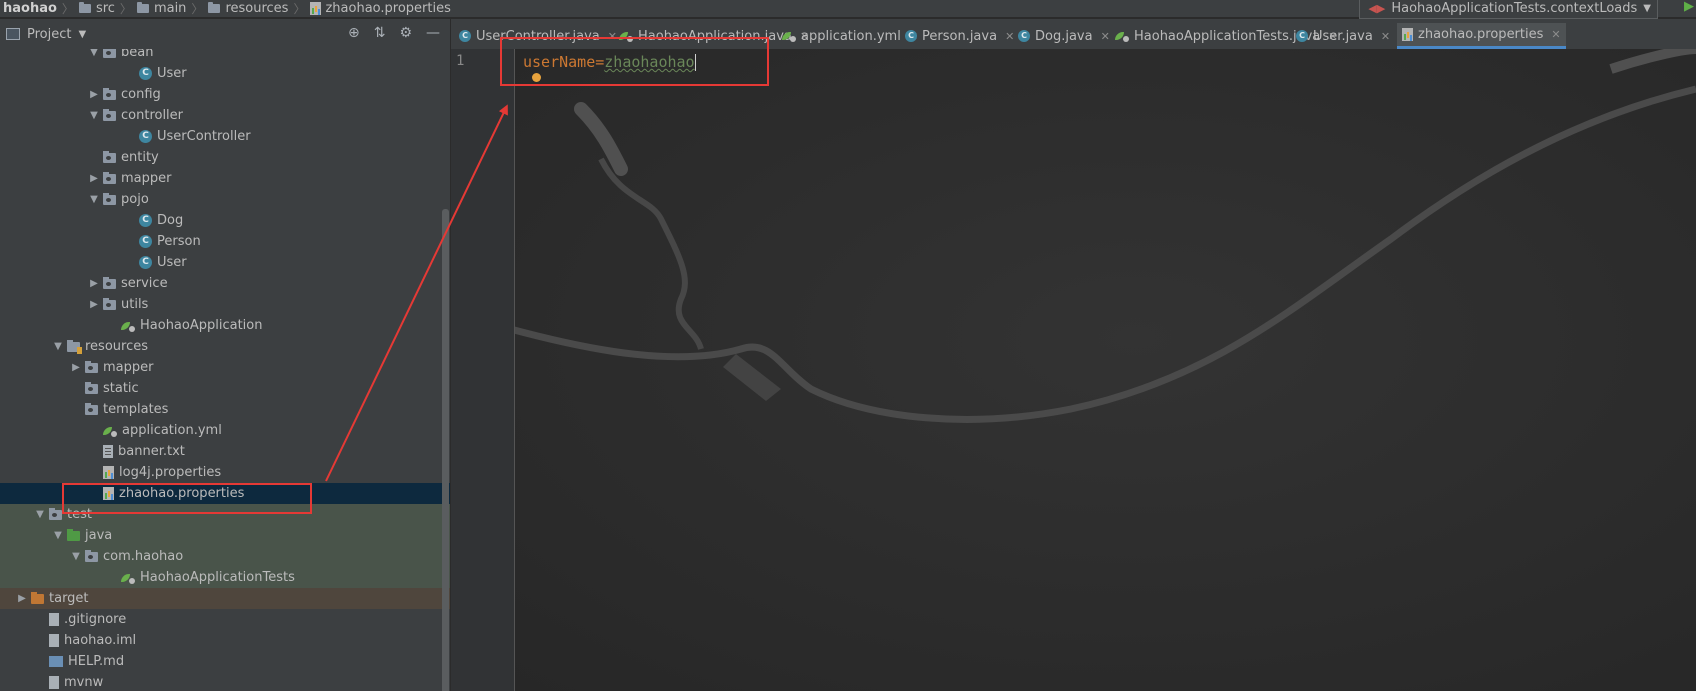  What do you see at coordinates (141, 94) in the screenshot?
I see `tree-item-label: config` at bounding box center [141, 94].